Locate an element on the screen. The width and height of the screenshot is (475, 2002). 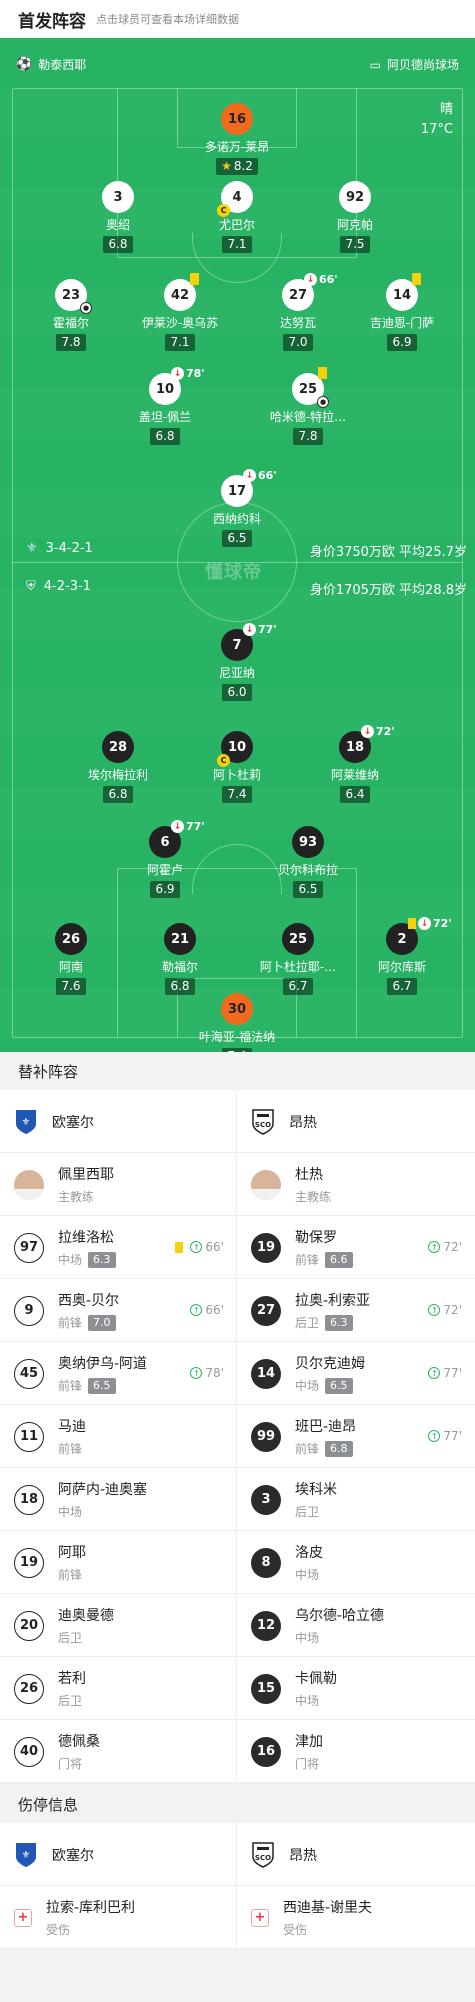
home-sub-player: 26 若利 后卫 is located at coordinates (118, 1688).